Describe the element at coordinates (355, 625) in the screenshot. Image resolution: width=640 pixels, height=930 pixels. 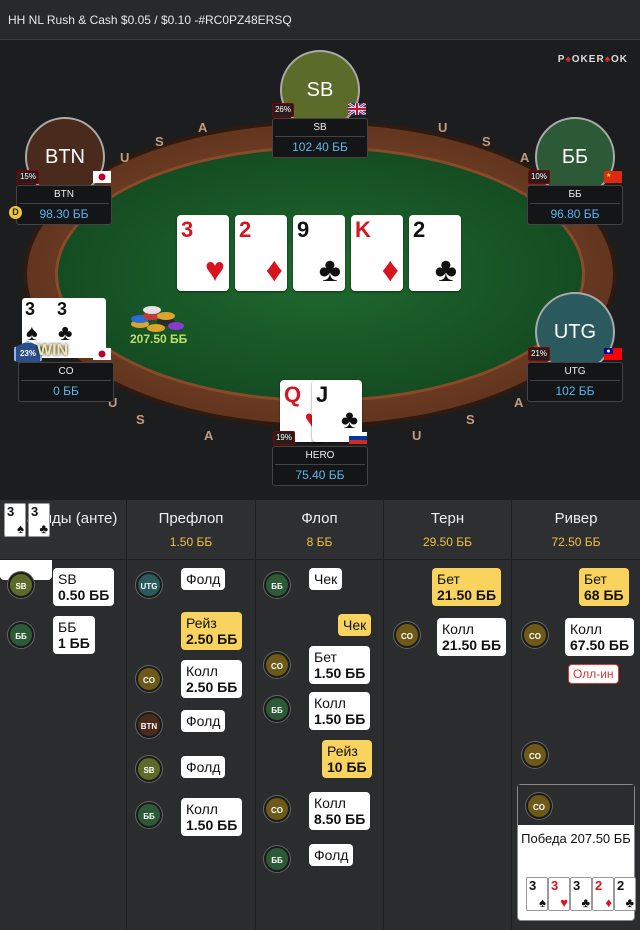
I see `action-label: Чек` at that location.